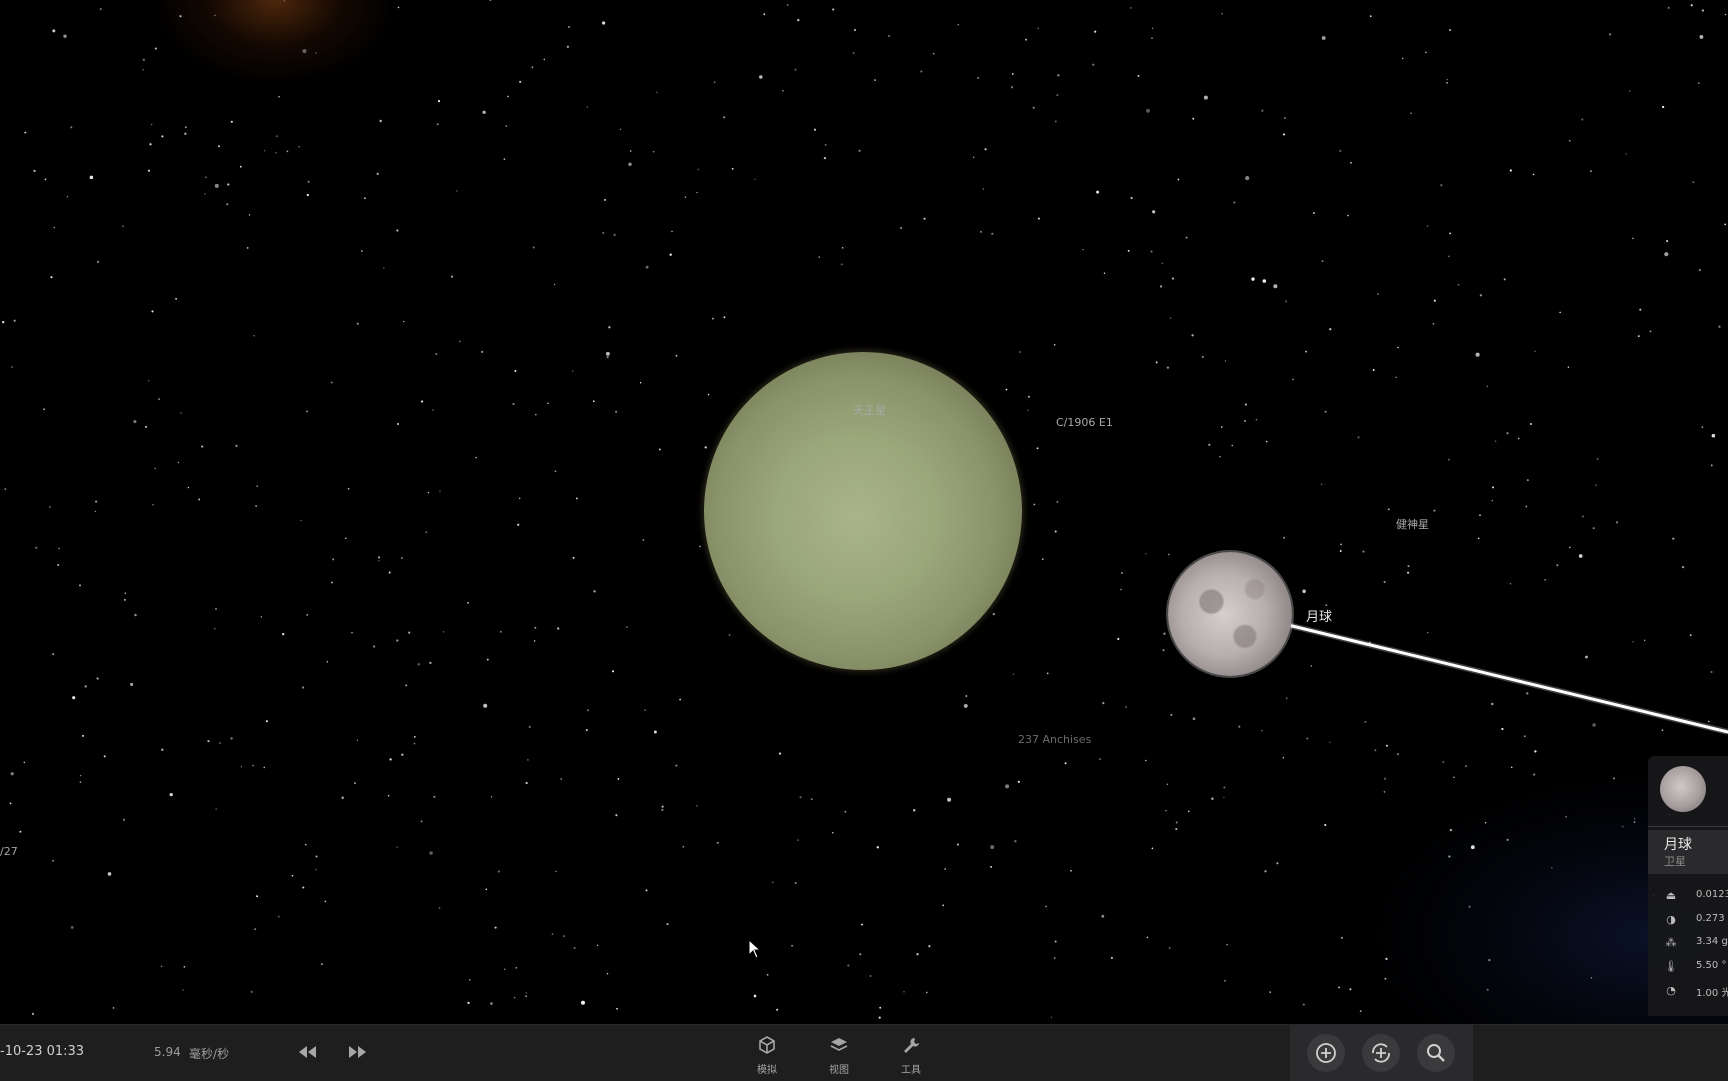 The image size is (1728, 1081). Describe the element at coordinates (1412, 524) in the screenshot. I see `hygiea-label: 健神星` at that location.